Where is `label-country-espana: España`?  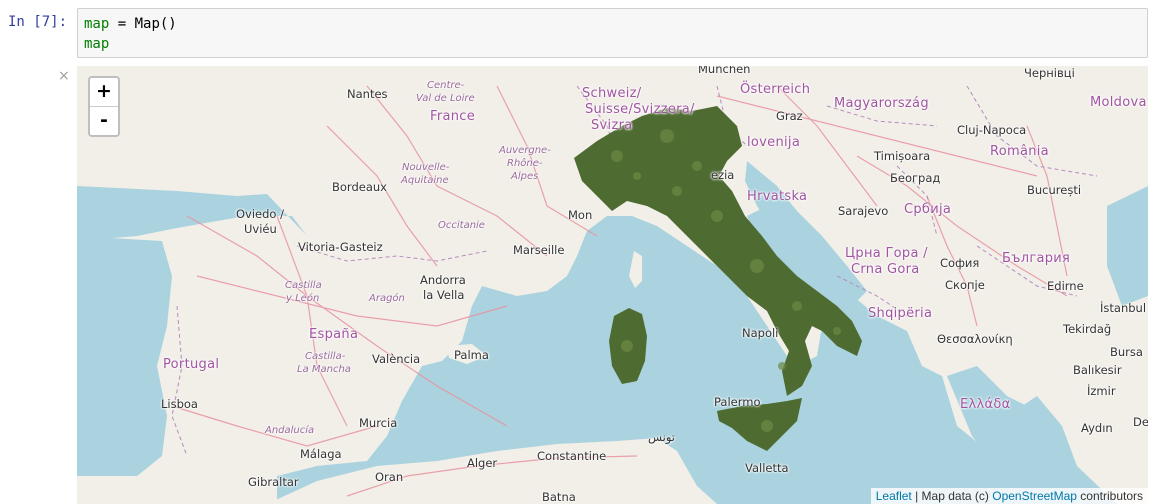
label-country-espana: España is located at coordinates (334, 334).